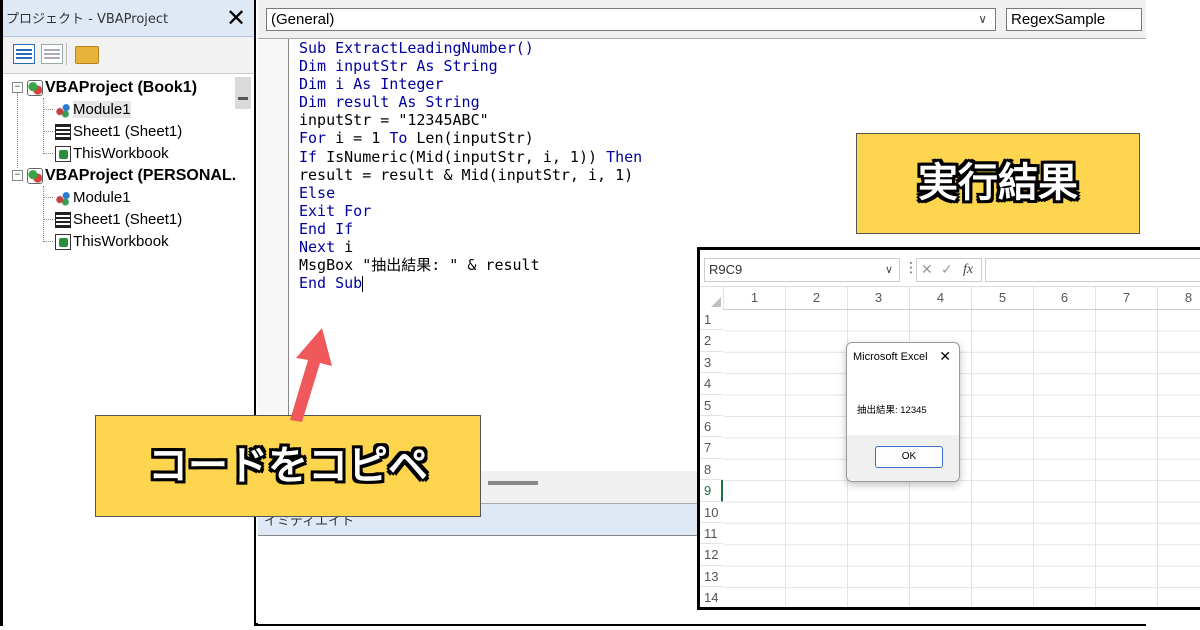  I want to click on code-keyword: As Integer, so click(398, 84).